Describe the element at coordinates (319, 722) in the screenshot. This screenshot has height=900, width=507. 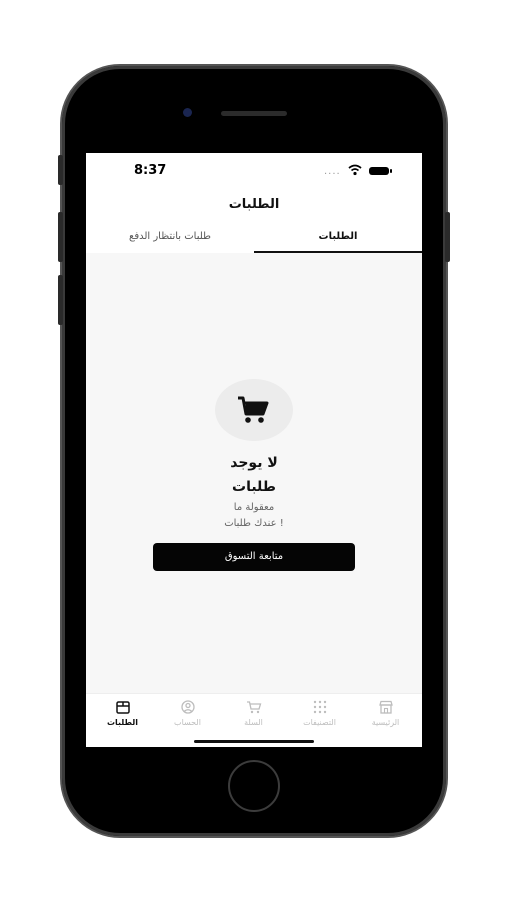
I see `nav-label-categories: التصنيفات` at that location.